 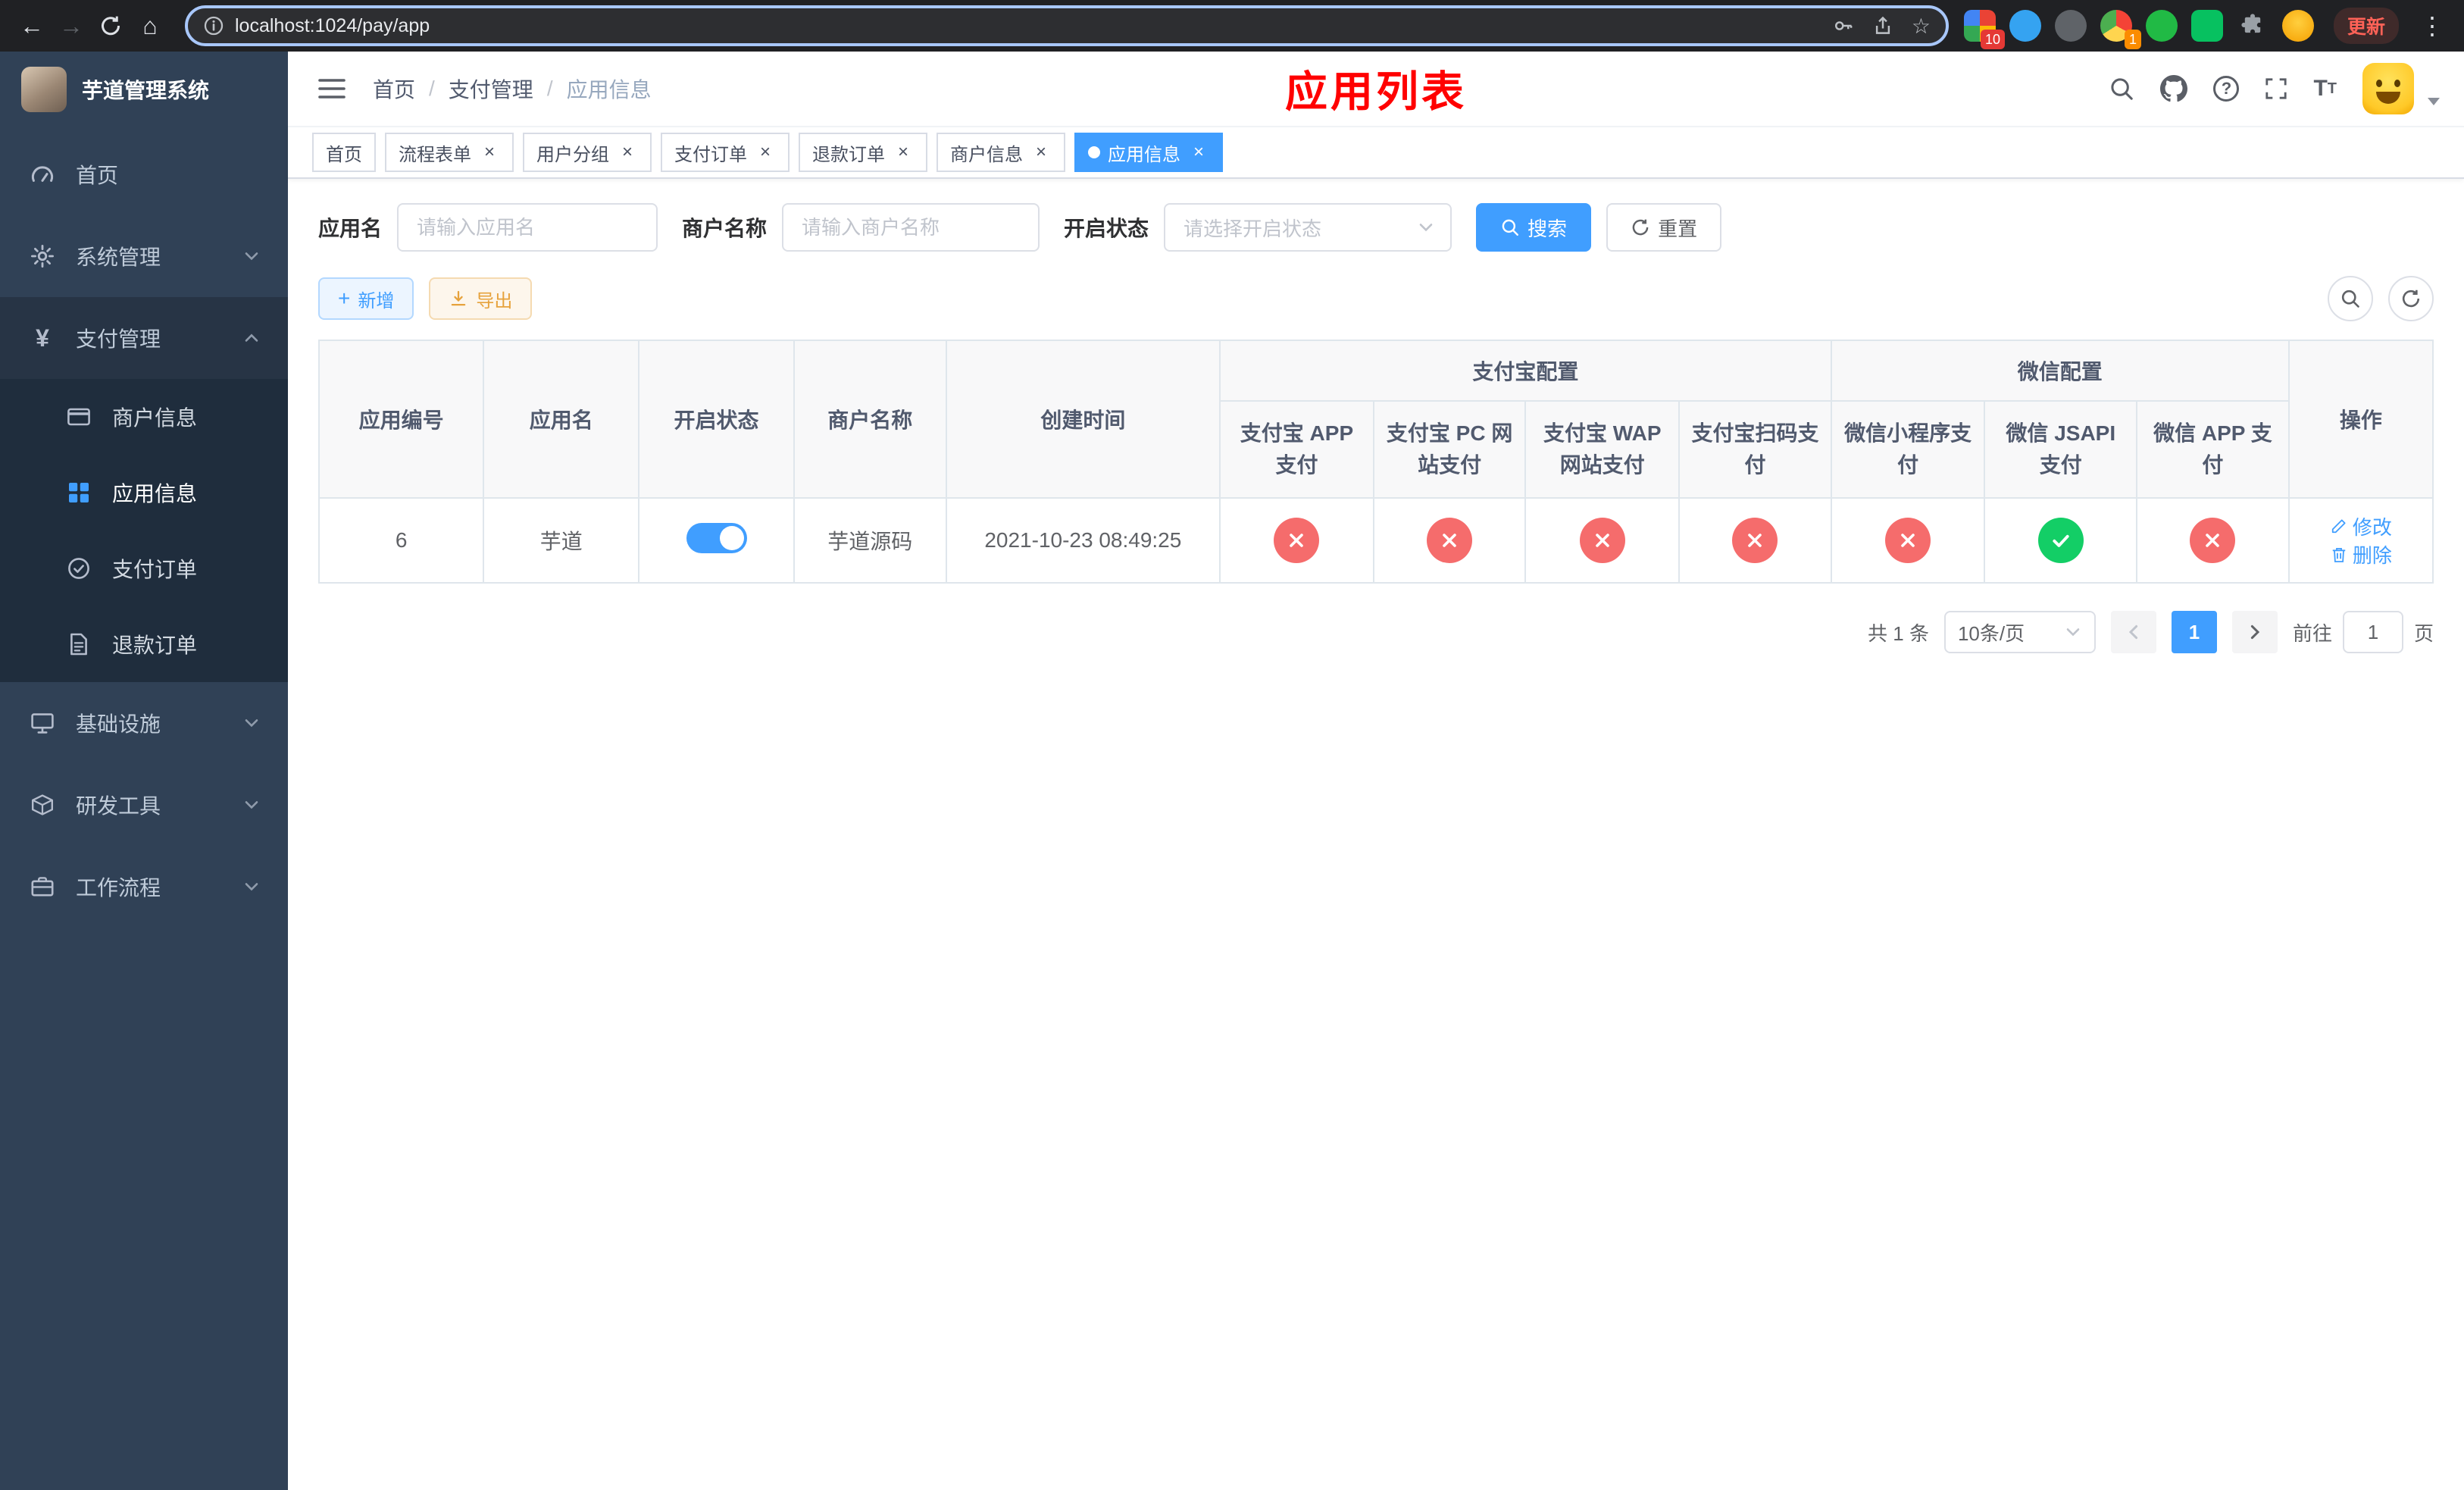 I want to click on status-cell, so click(x=716, y=540).